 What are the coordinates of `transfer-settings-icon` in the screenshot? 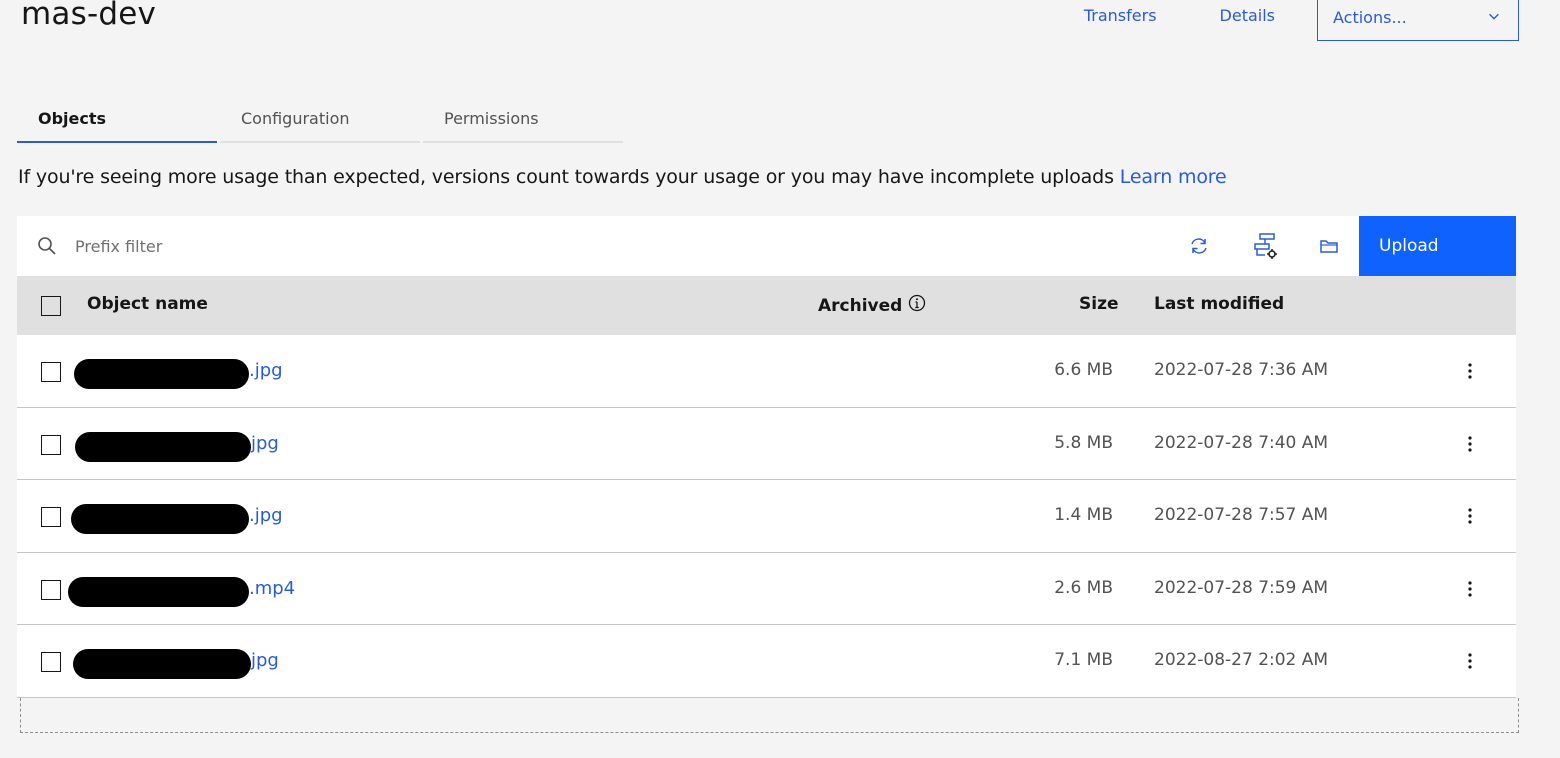 It's located at (1266, 246).